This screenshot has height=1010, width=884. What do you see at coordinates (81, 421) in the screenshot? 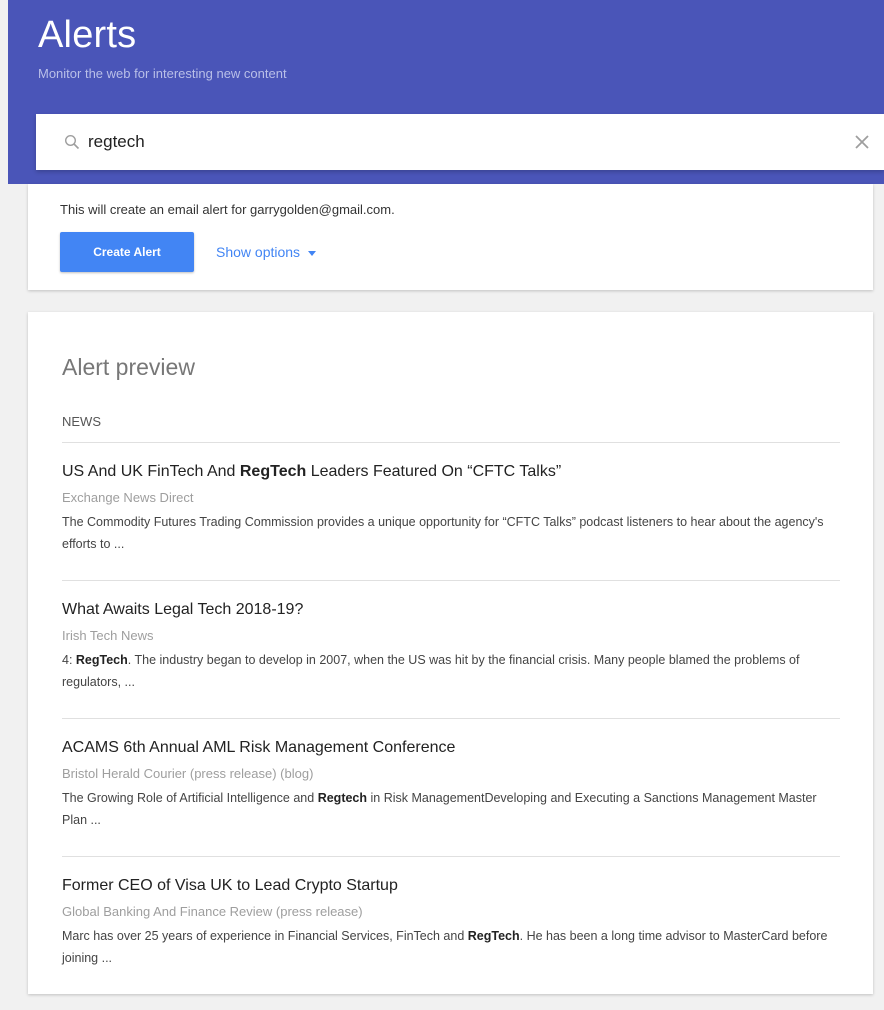
I see `section-label-news: NEWS` at bounding box center [81, 421].